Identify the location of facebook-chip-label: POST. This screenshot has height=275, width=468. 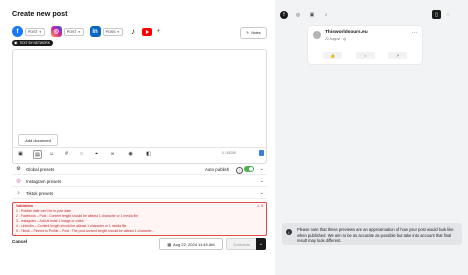
(33, 31).